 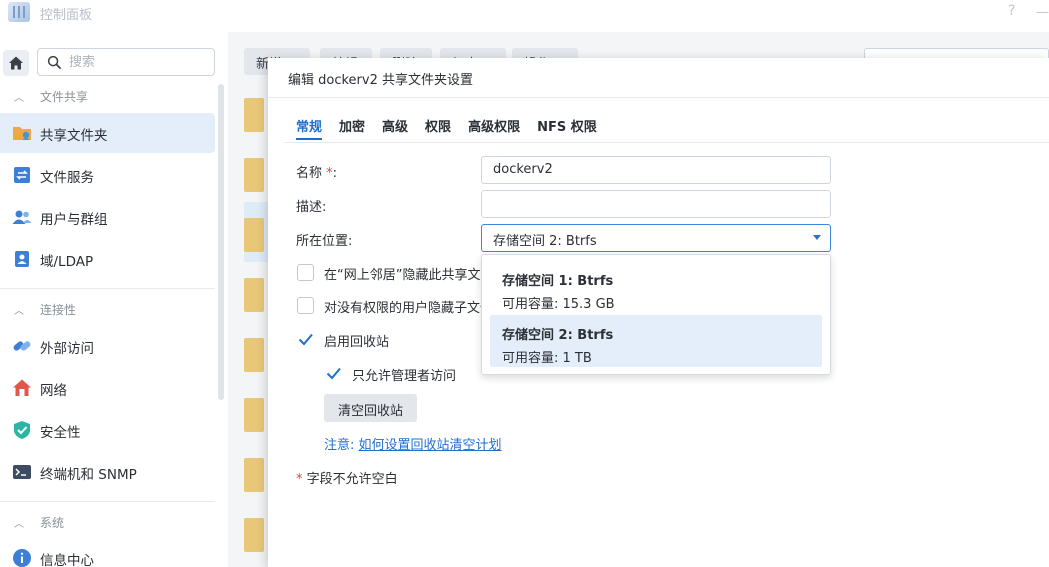 I want to click on home-icon, so click(x=16, y=63).